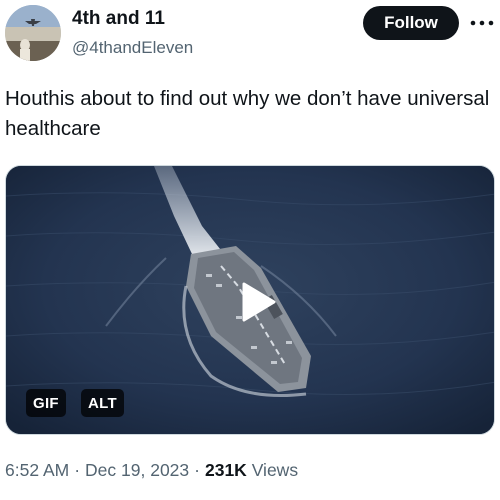  I want to click on alt-text-badge: ALT, so click(102, 403).